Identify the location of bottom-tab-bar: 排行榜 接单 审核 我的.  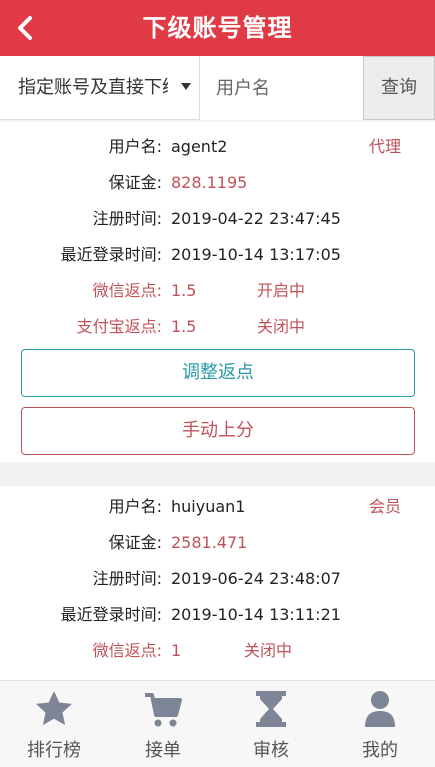
(217, 723).